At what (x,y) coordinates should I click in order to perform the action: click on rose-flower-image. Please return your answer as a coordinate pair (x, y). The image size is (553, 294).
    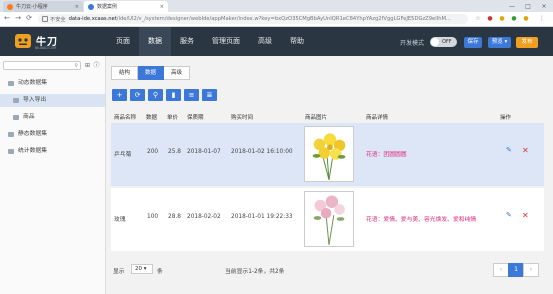
    Looking at the image, I should click on (329, 220).